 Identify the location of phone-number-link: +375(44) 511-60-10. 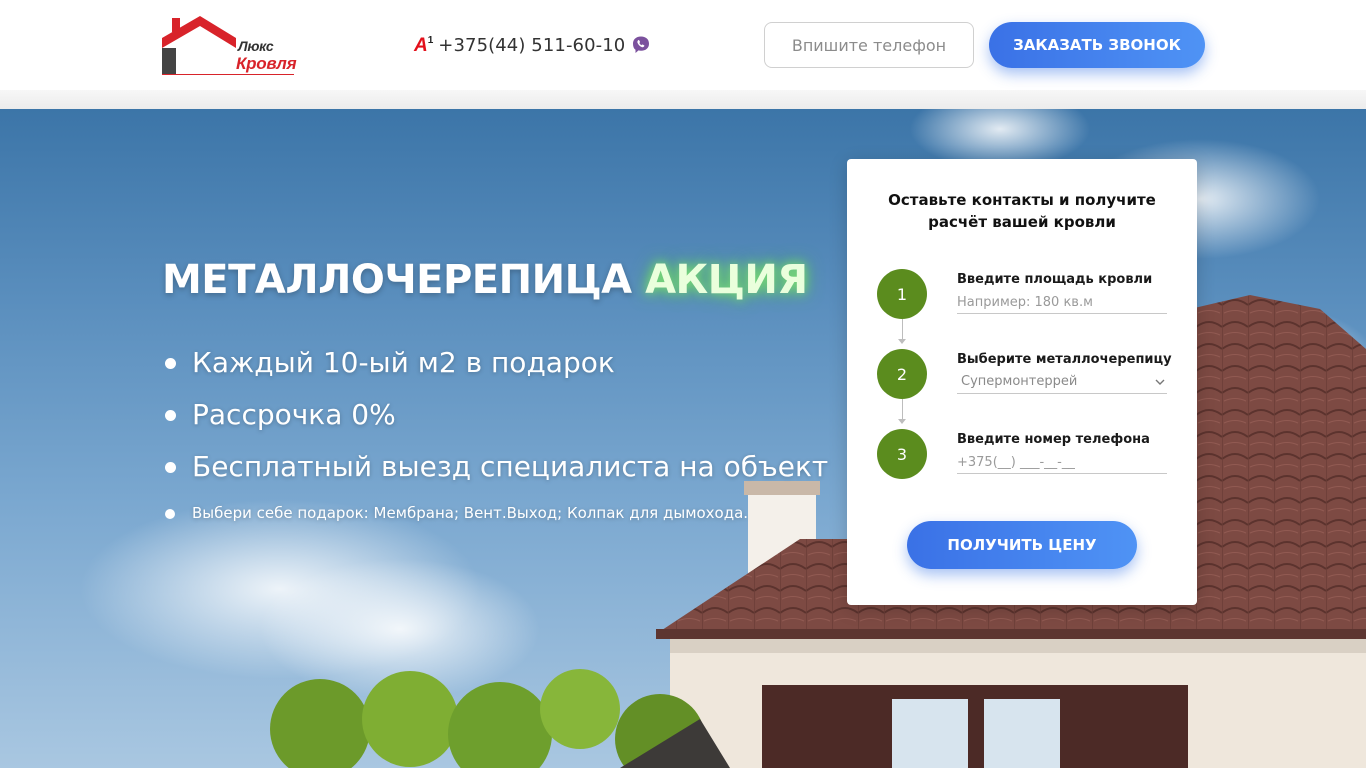
(531, 45).